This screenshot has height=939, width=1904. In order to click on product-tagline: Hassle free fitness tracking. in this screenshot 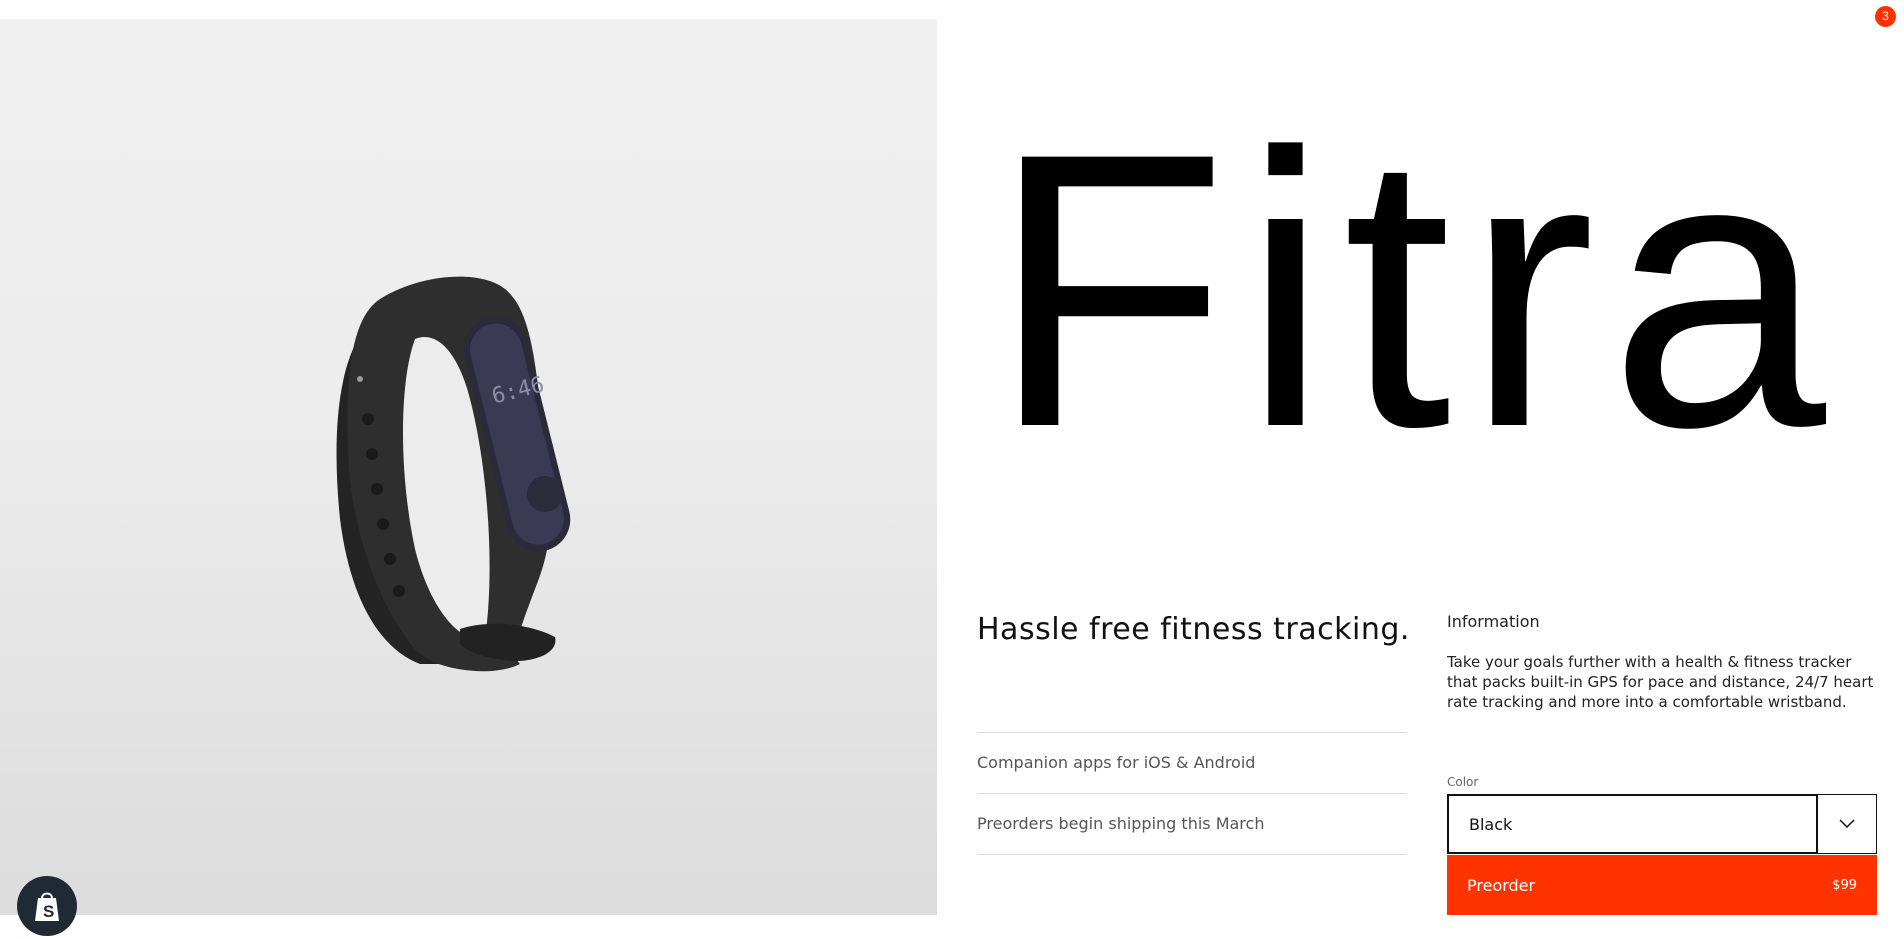, I will do `click(1193, 629)`.